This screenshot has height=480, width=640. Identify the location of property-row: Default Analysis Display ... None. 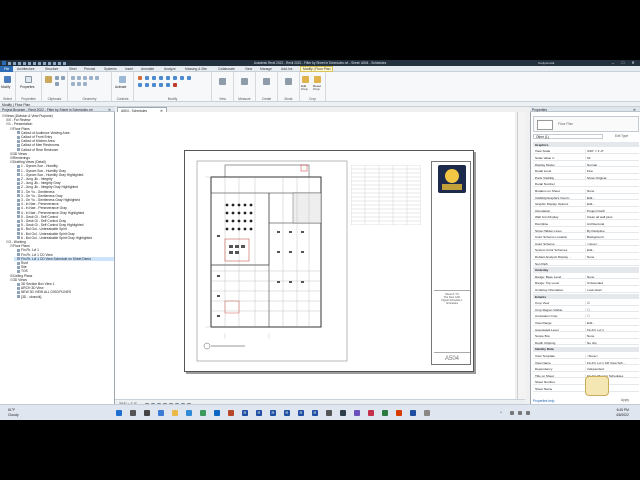
(586, 257).